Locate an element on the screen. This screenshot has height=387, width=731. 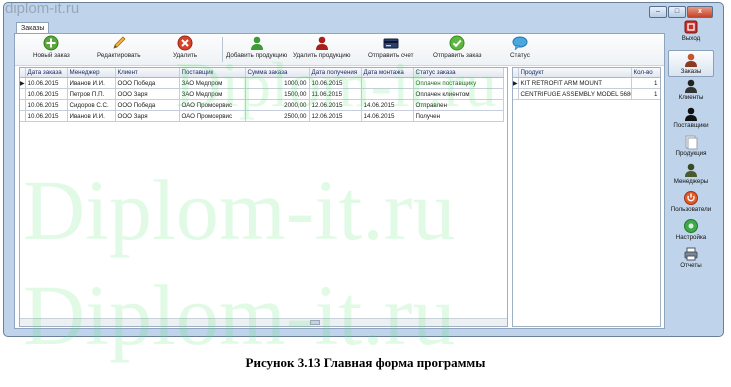
sidebar-item-users: Пользователи is located at coordinates (691, 203).